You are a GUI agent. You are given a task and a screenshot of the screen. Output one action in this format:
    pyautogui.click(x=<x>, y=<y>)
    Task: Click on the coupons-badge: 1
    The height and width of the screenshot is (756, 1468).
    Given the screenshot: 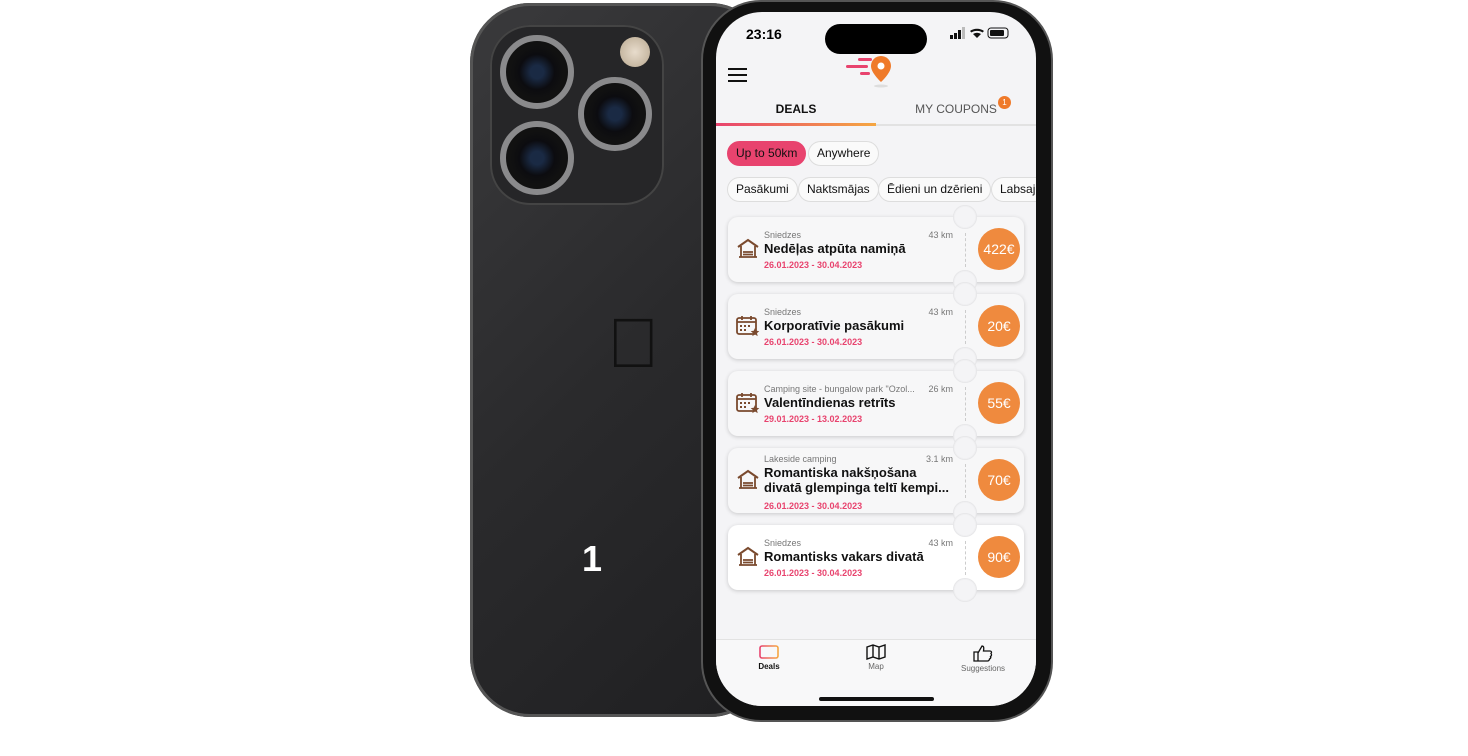 What is the action you would take?
    pyautogui.click(x=1004, y=102)
    